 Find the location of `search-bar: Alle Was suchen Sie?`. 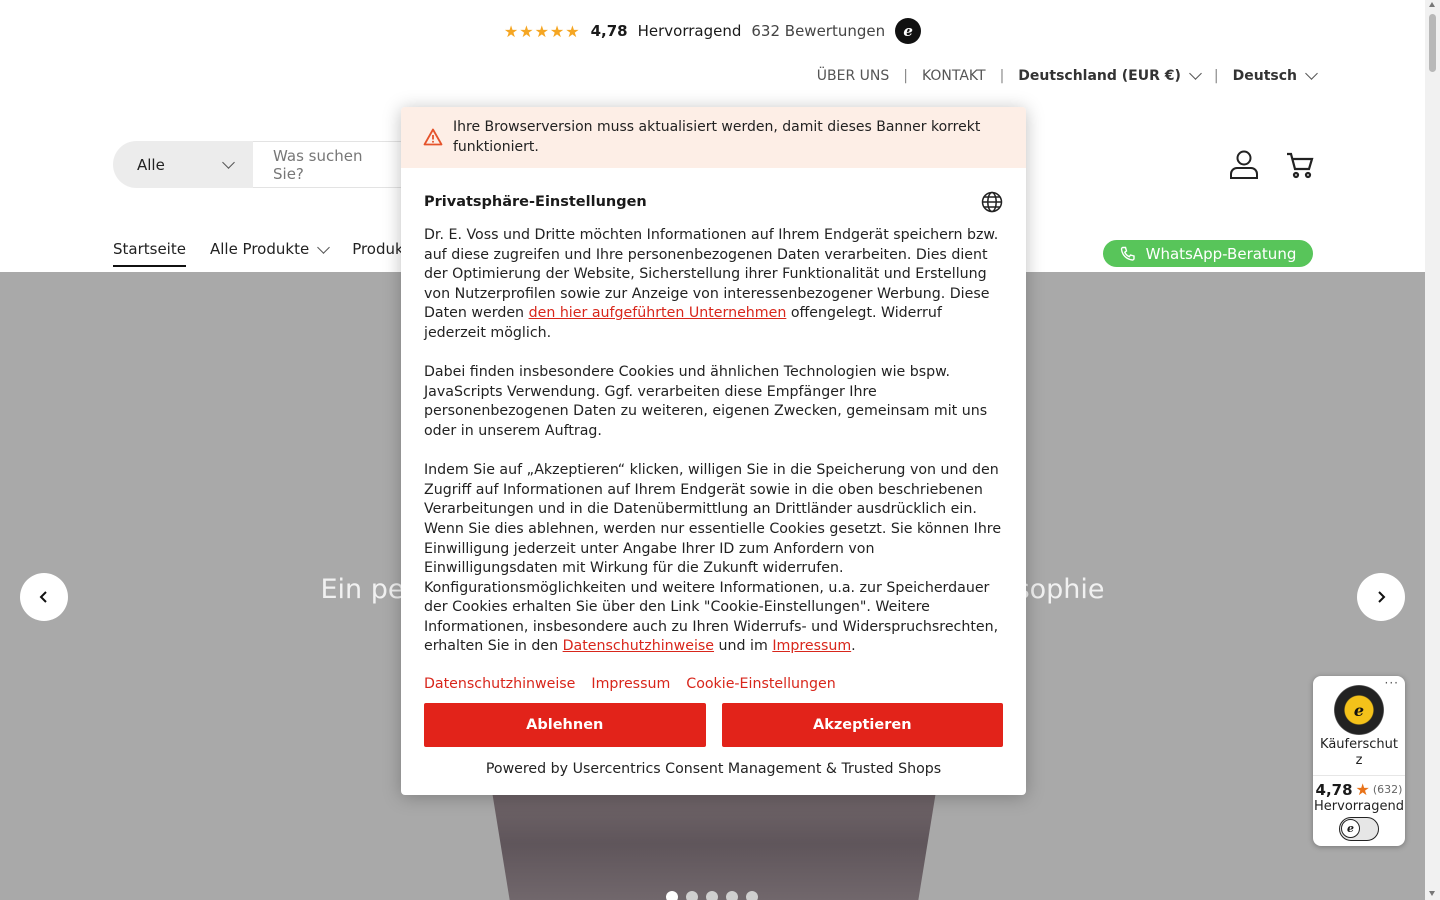

search-bar: Alle Was suchen Sie? is located at coordinates (263, 164).